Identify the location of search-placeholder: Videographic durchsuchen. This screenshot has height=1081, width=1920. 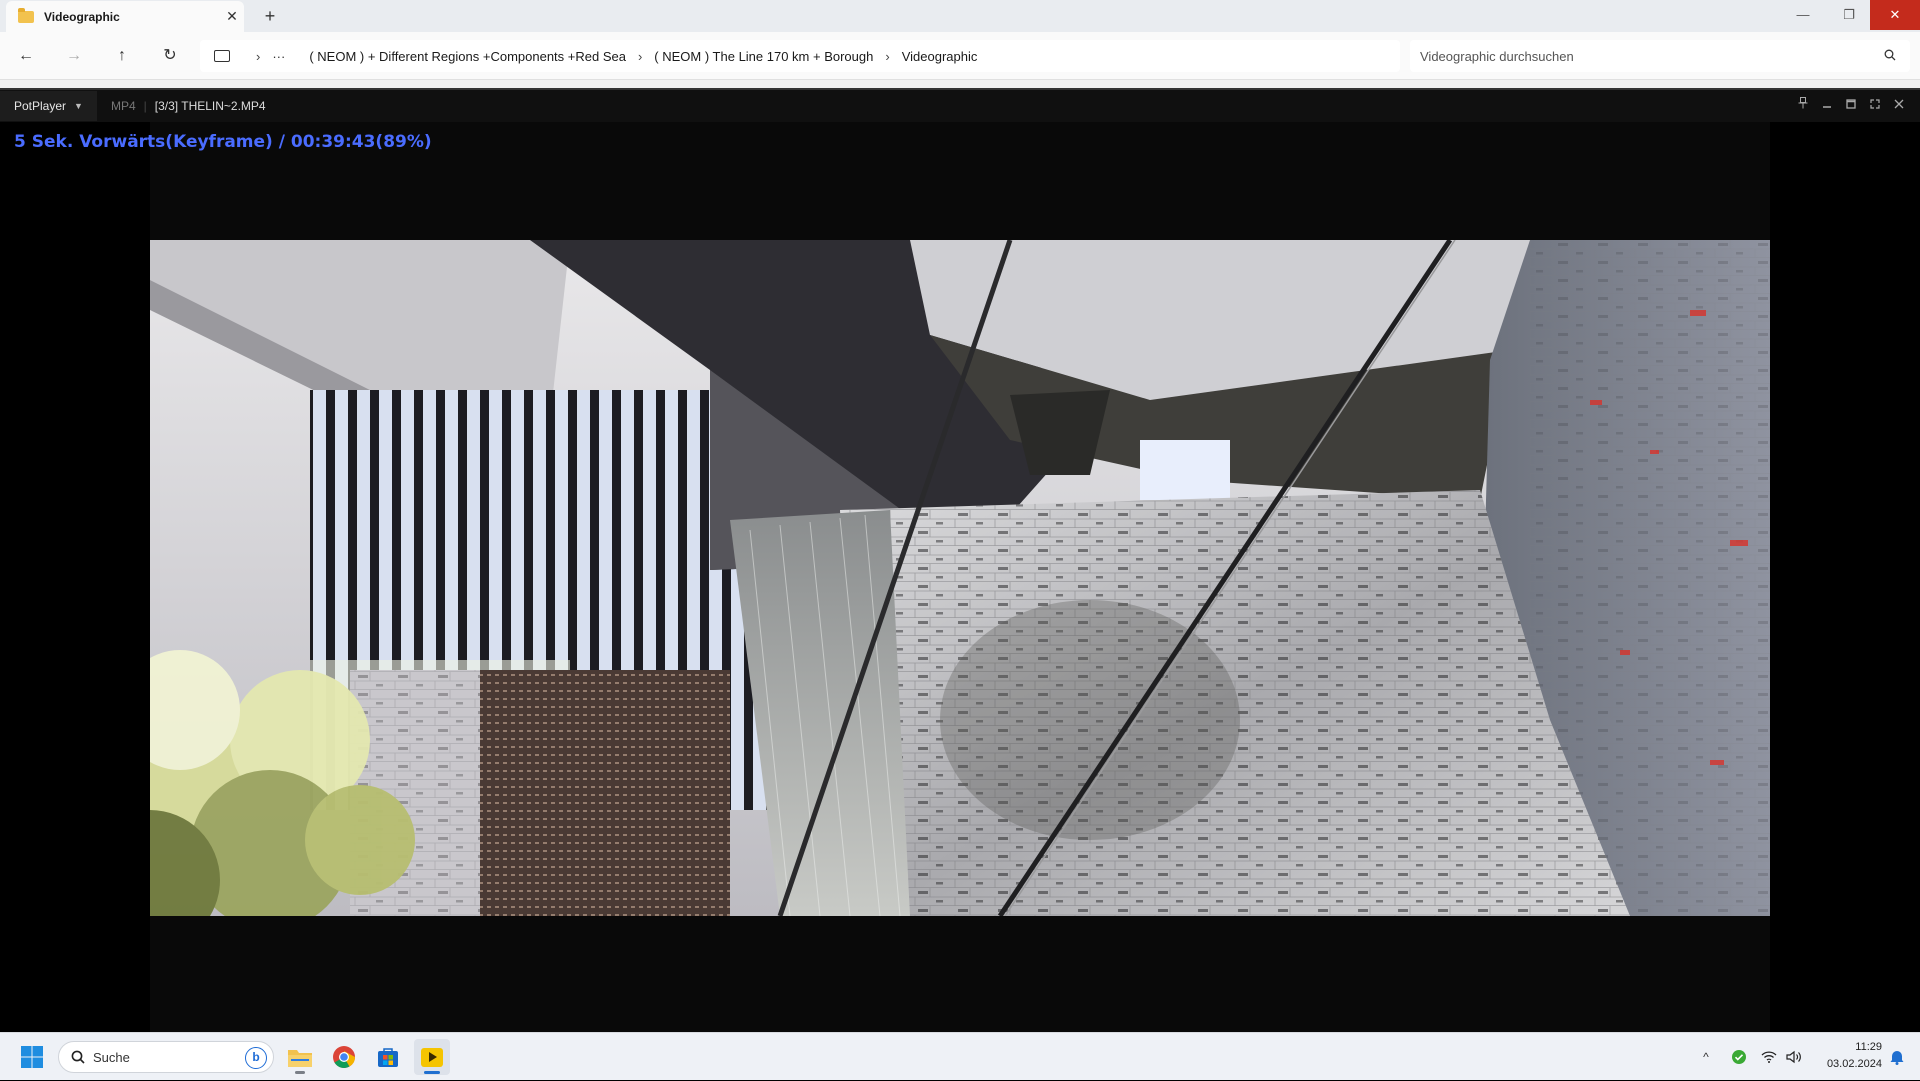
(1497, 56).